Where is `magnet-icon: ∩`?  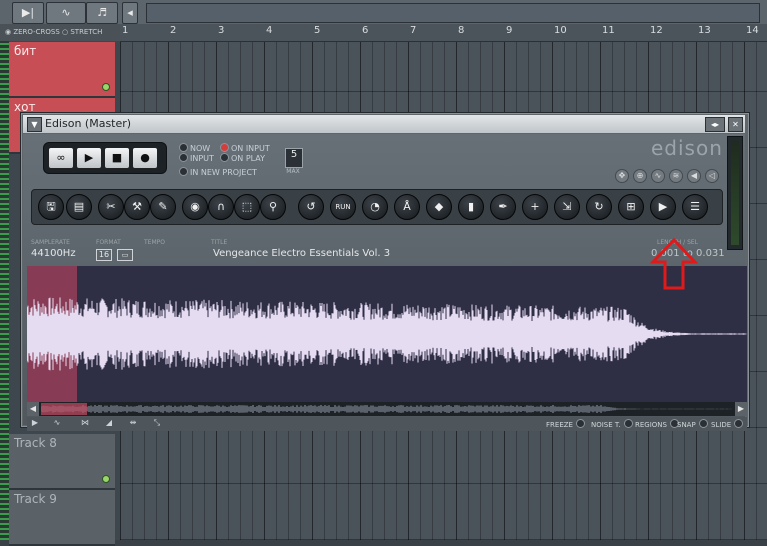 magnet-icon: ∩ is located at coordinates (221, 207).